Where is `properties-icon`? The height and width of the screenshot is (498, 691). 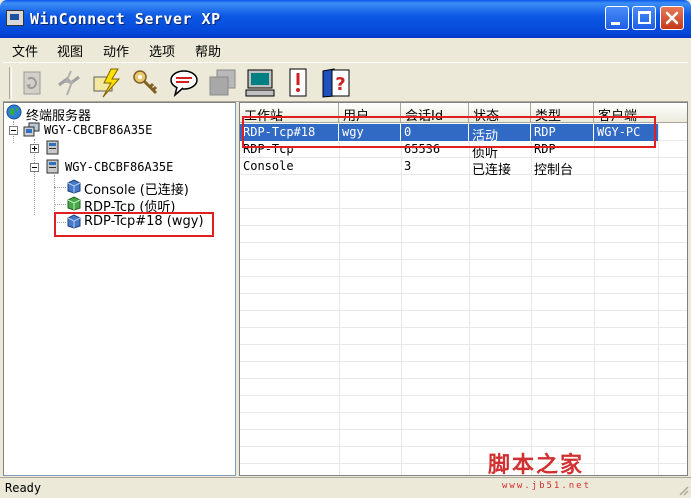 properties-icon is located at coordinates (298, 82).